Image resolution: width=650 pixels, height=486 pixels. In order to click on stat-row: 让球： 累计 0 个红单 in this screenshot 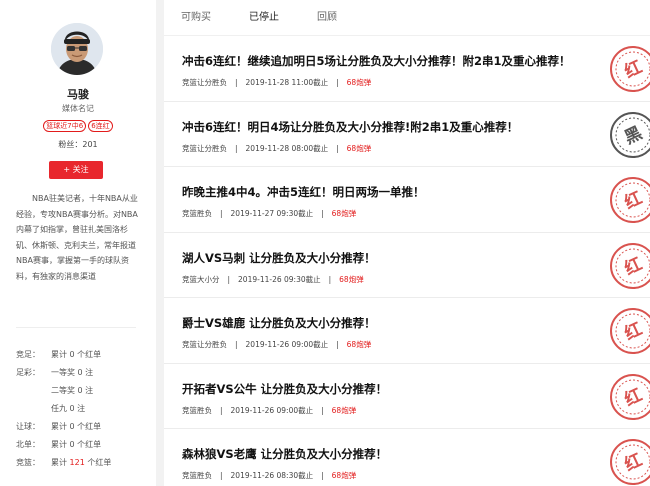, I will do `click(81, 427)`.